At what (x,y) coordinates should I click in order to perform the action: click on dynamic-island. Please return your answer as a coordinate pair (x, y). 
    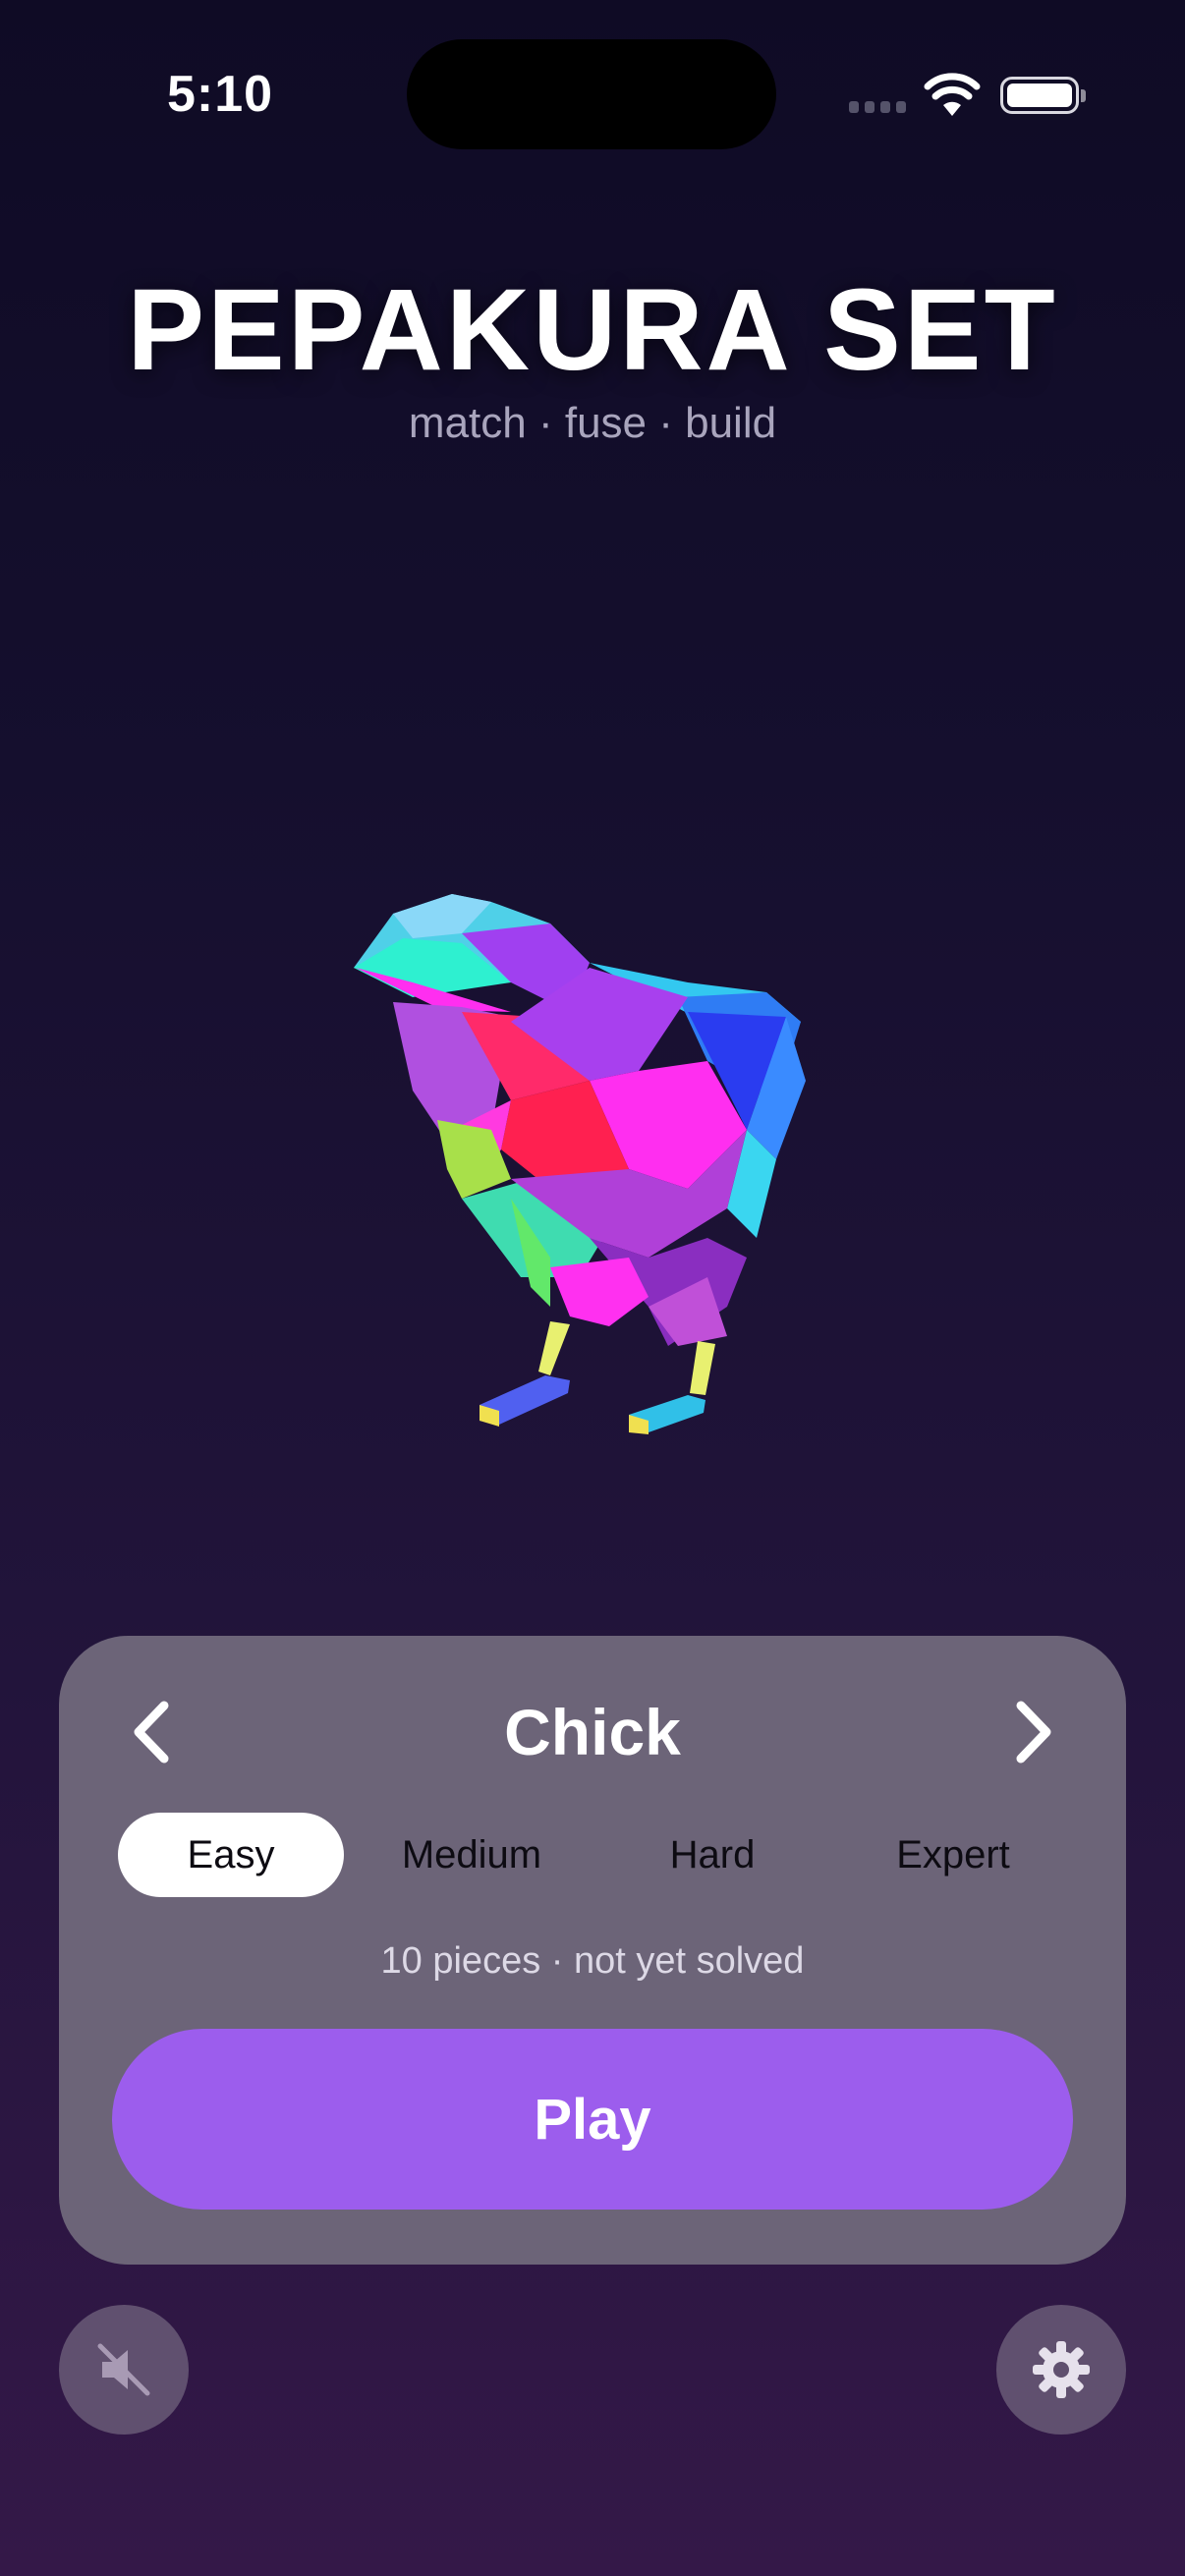
    Looking at the image, I should click on (592, 94).